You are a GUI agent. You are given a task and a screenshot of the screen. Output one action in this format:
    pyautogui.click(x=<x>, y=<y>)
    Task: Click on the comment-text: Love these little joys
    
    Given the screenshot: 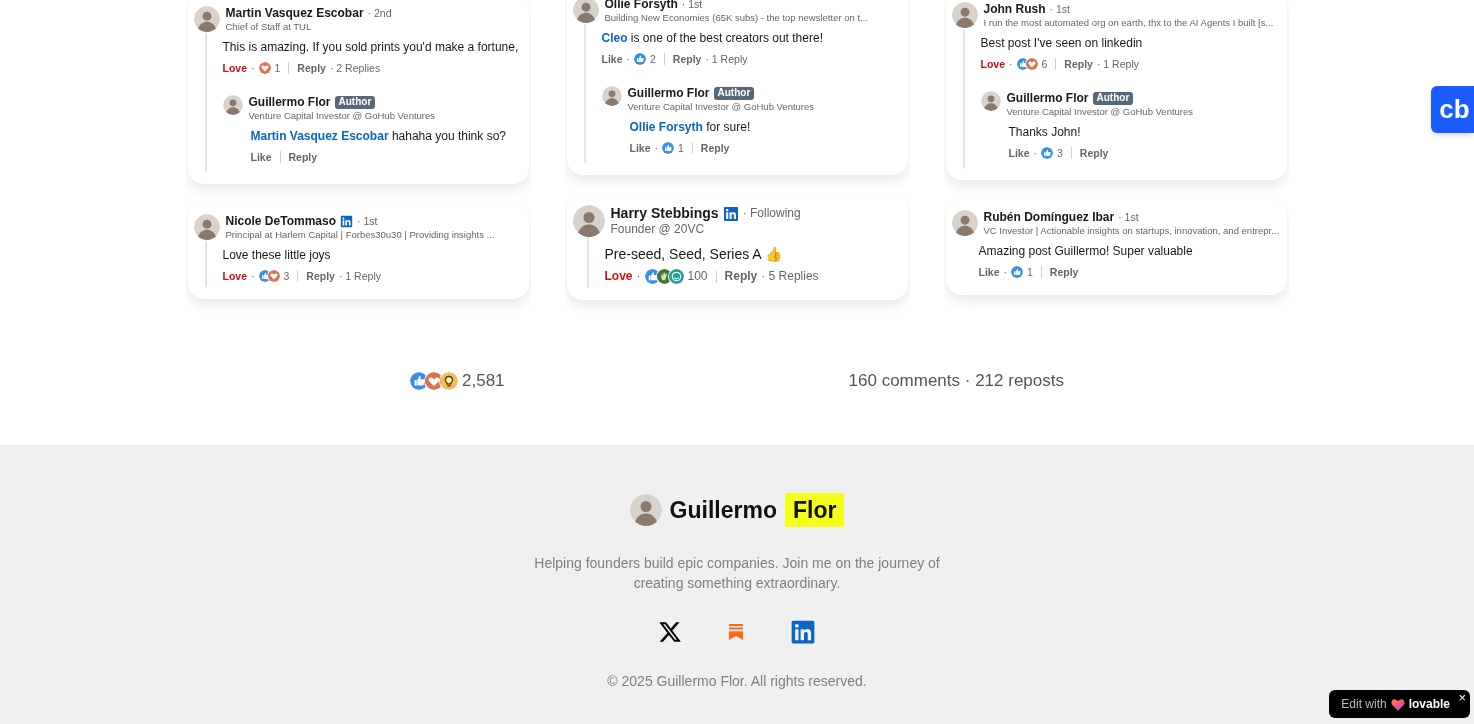 What is the action you would take?
    pyautogui.click(x=277, y=255)
    